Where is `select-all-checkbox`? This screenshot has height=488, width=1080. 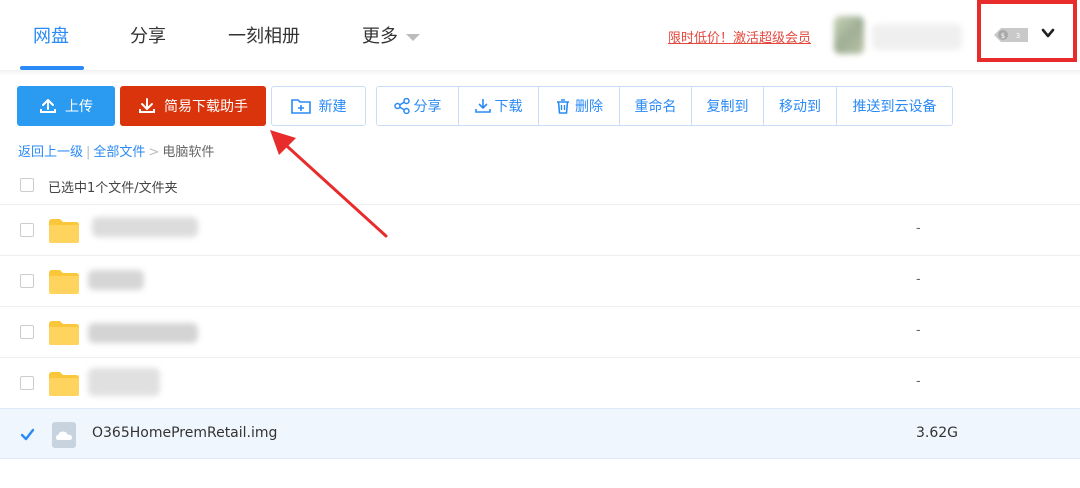
select-all-checkbox is located at coordinates (27, 185).